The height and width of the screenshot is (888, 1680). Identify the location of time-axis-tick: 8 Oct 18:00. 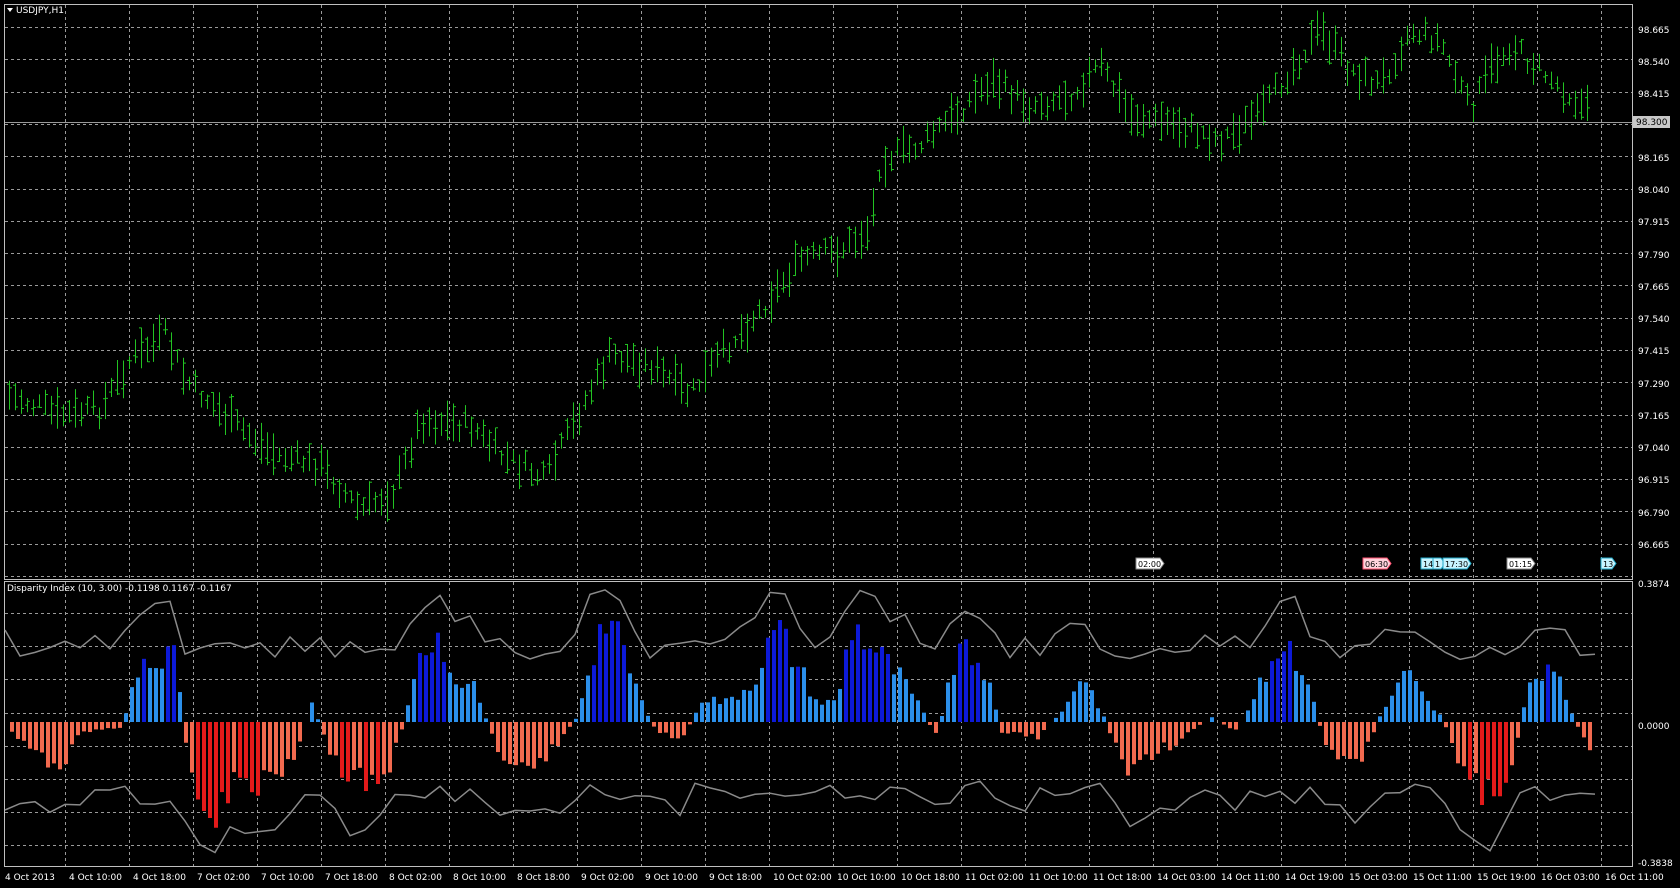
(543, 878).